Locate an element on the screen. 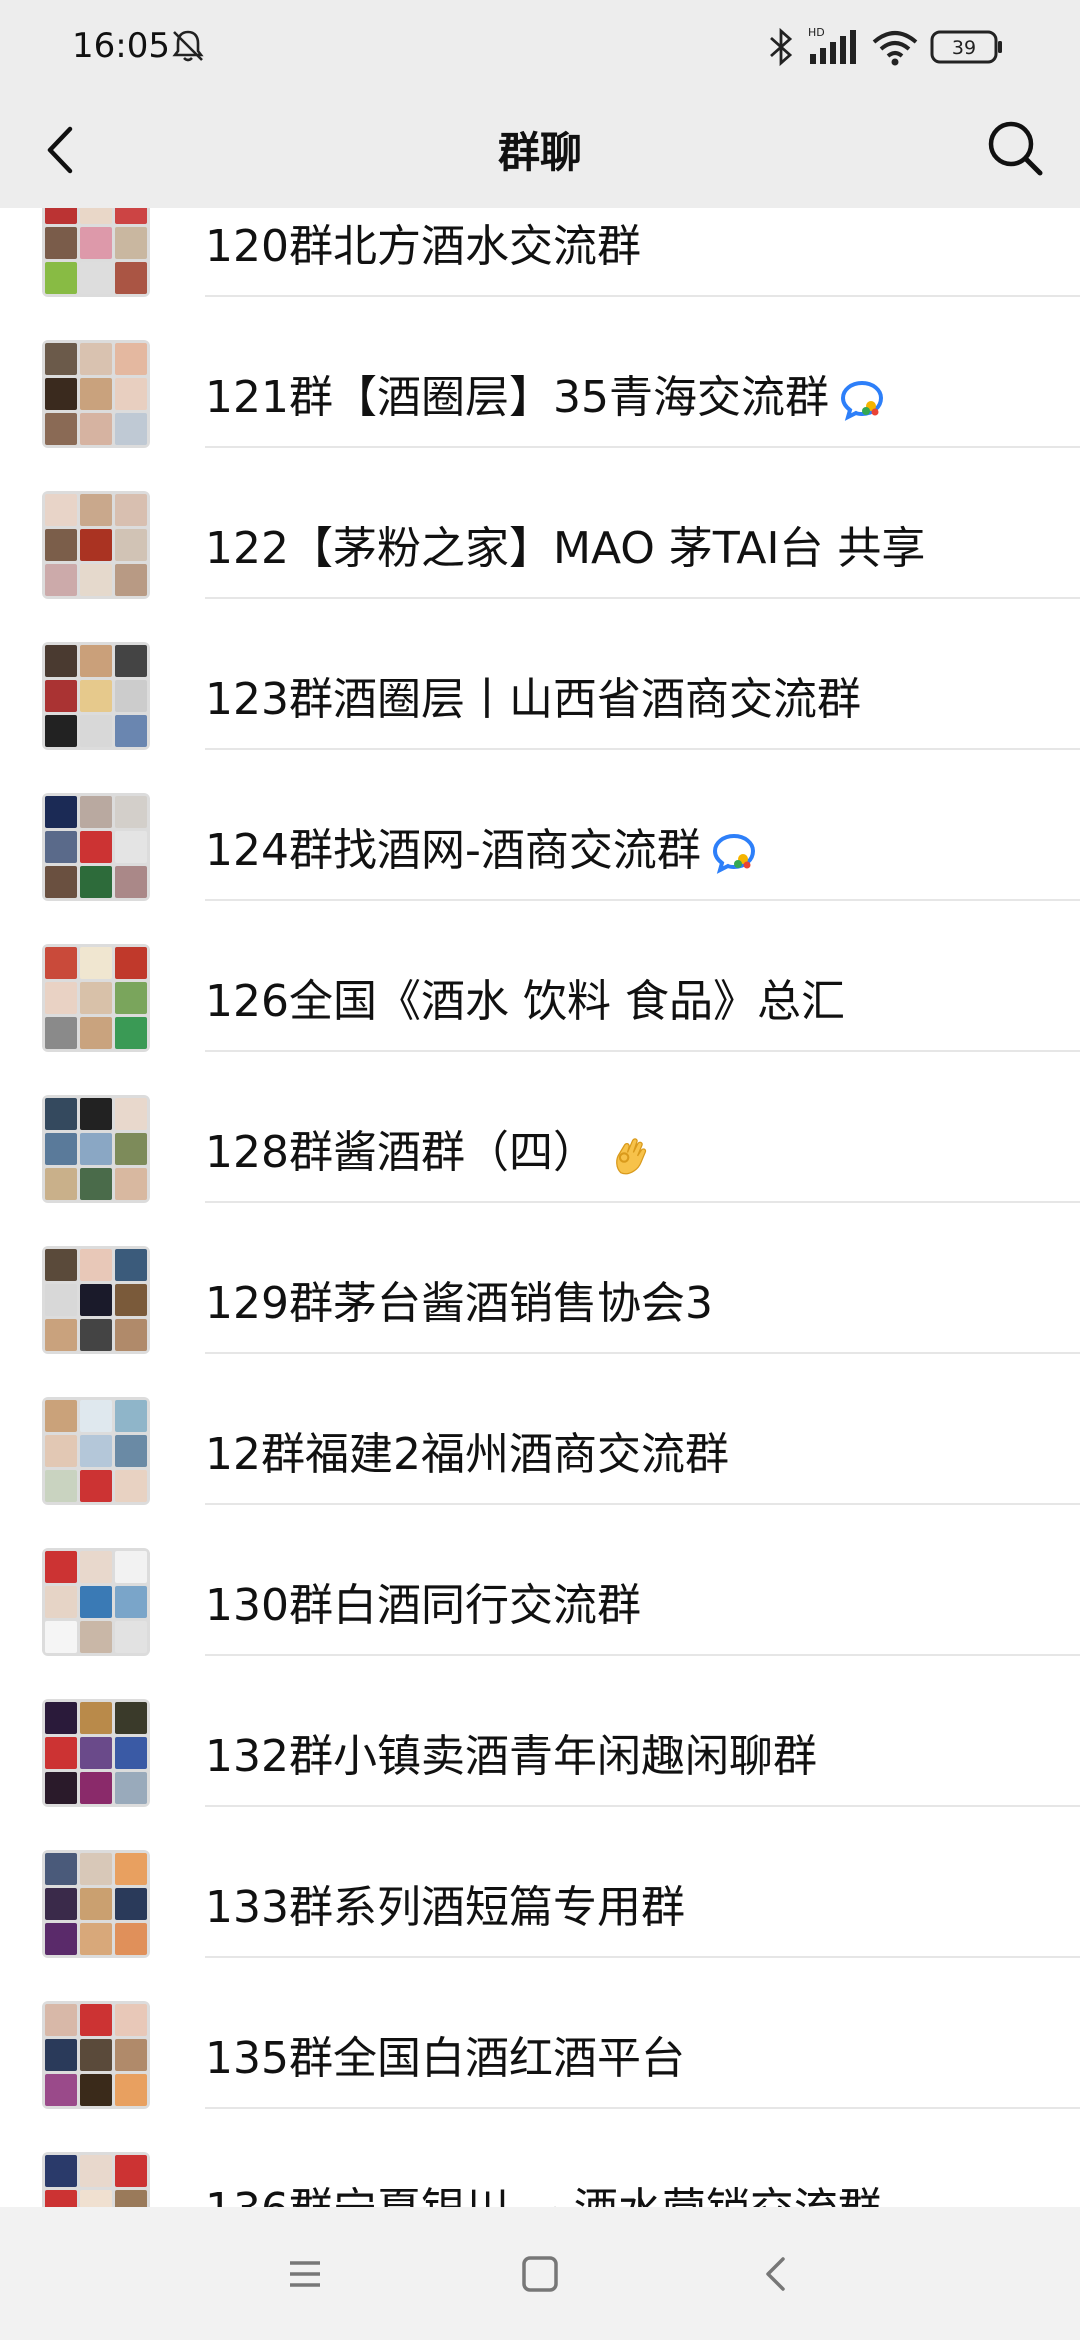  group-name: 135群全国白酒红酒平台 is located at coordinates (445, 2054).